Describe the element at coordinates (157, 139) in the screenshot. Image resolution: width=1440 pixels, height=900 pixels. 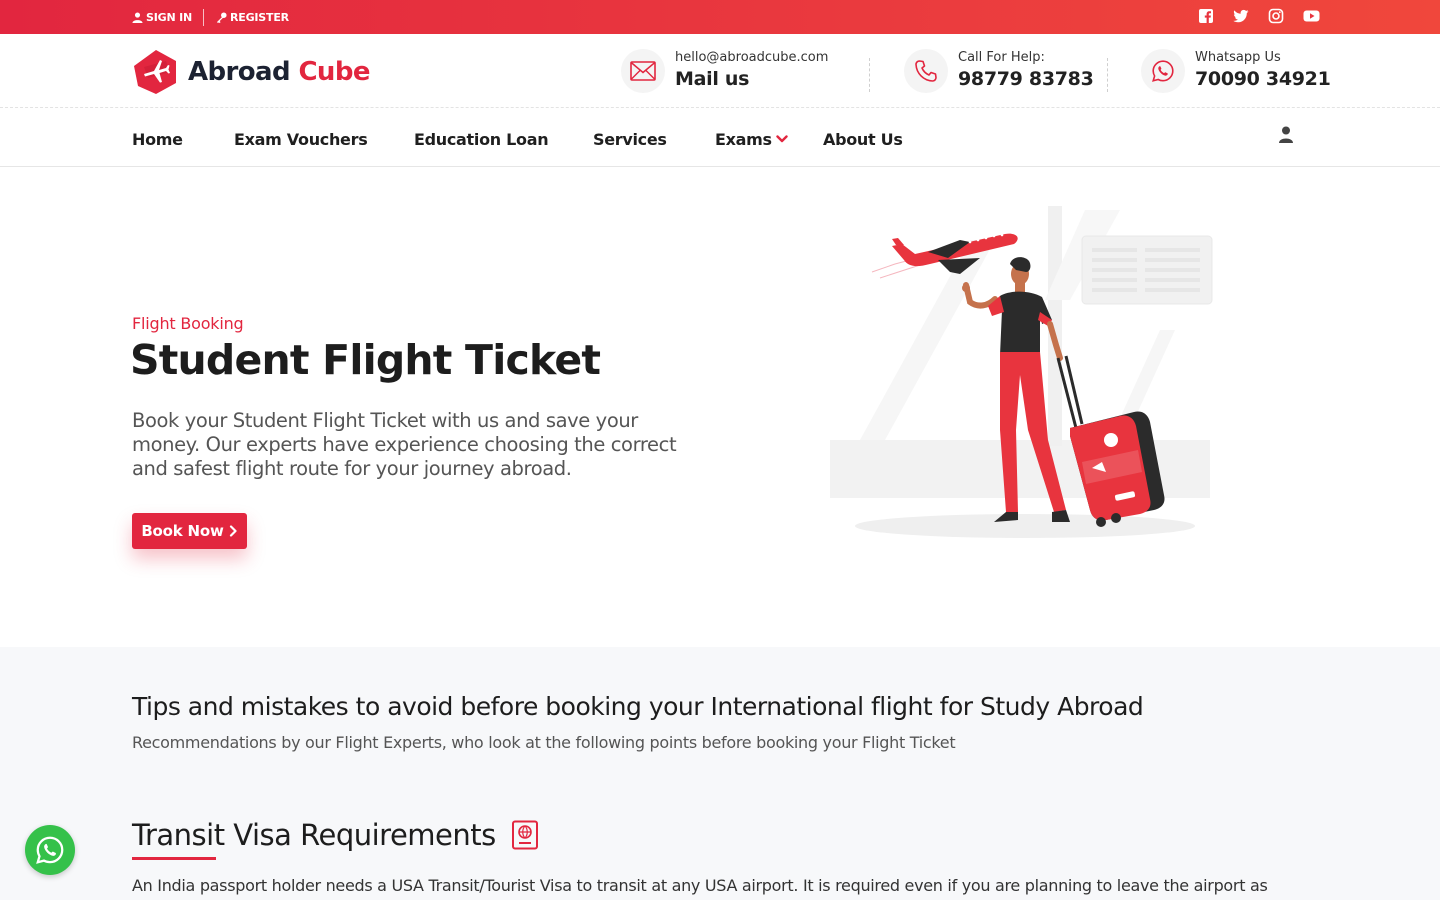
I see `nav-item-home: Home` at that location.